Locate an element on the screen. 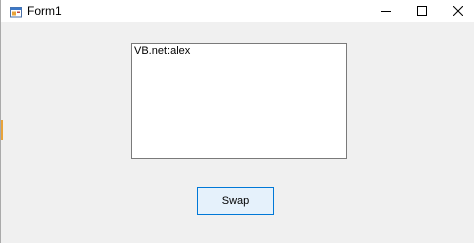 Image resolution: width=474 pixels, height=243 pixels. minimize-button is located at coordinates (386, 11).